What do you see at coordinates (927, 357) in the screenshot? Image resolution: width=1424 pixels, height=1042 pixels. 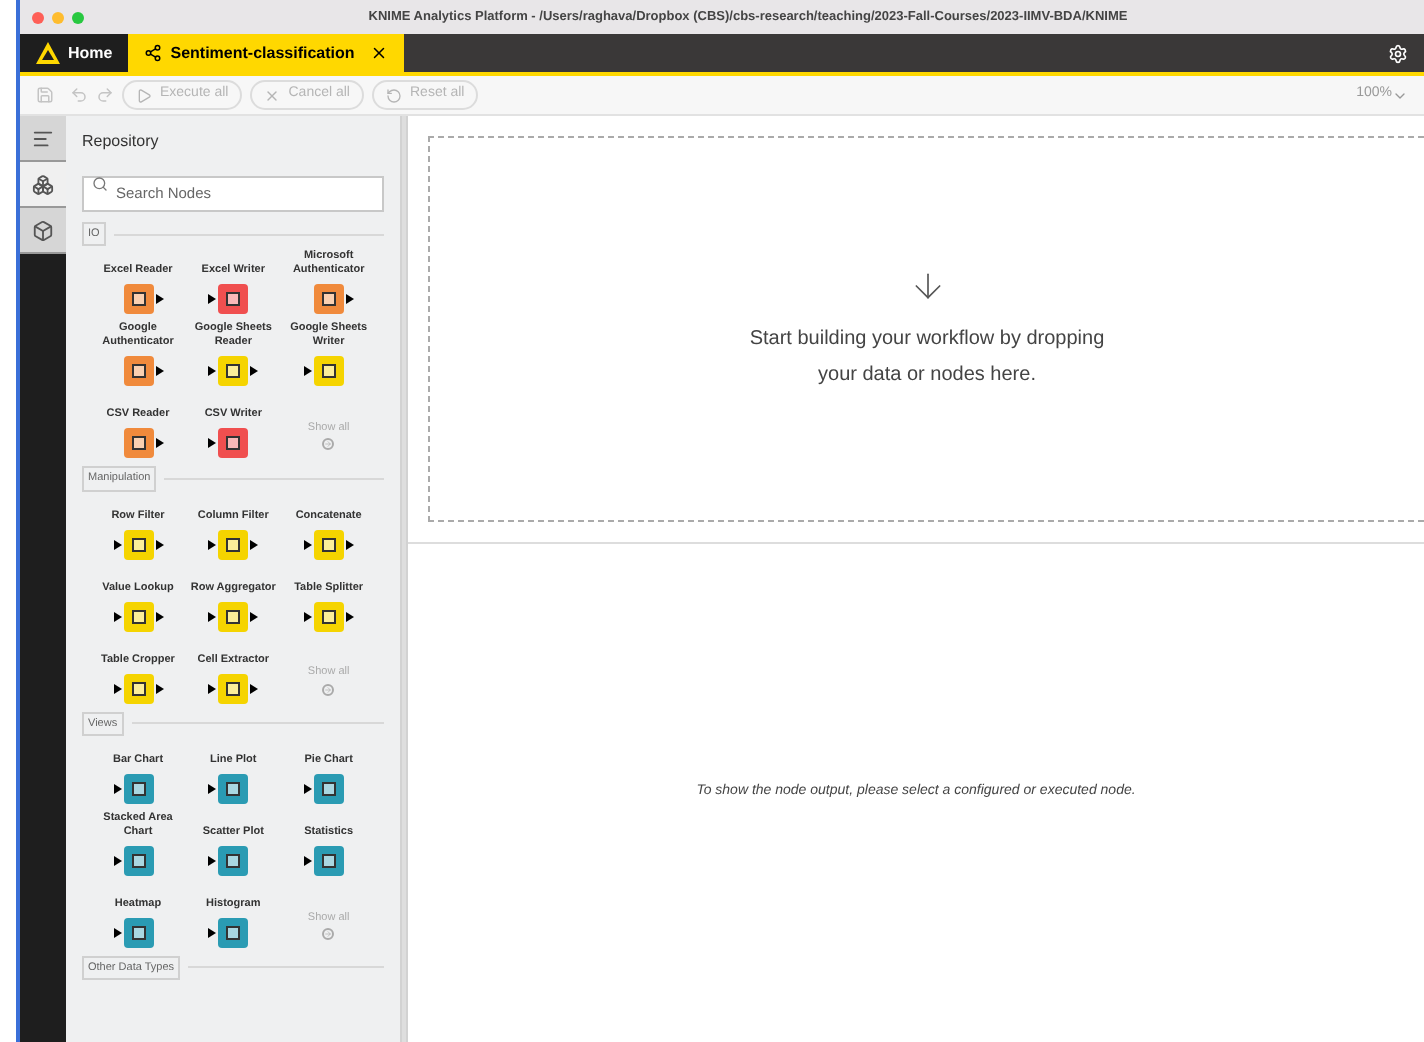 I see `drop-hint: Start building your workflow by dropping your data or nodes here.` at bounding box center [927, 357].